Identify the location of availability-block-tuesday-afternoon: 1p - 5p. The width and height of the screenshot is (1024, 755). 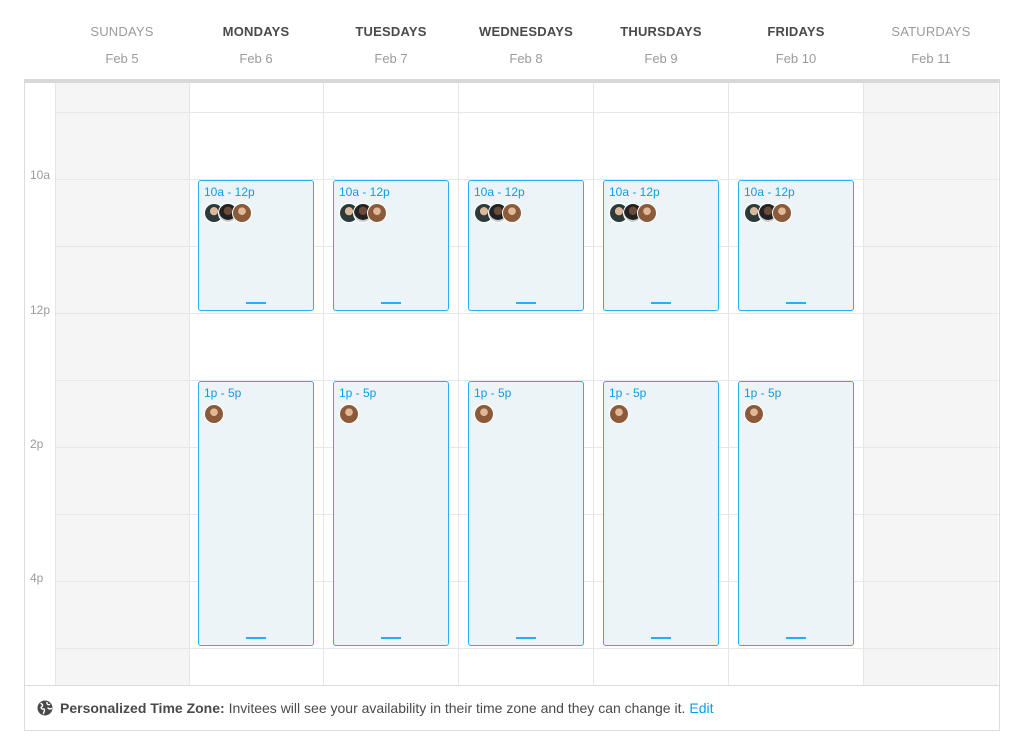
(391, 513).